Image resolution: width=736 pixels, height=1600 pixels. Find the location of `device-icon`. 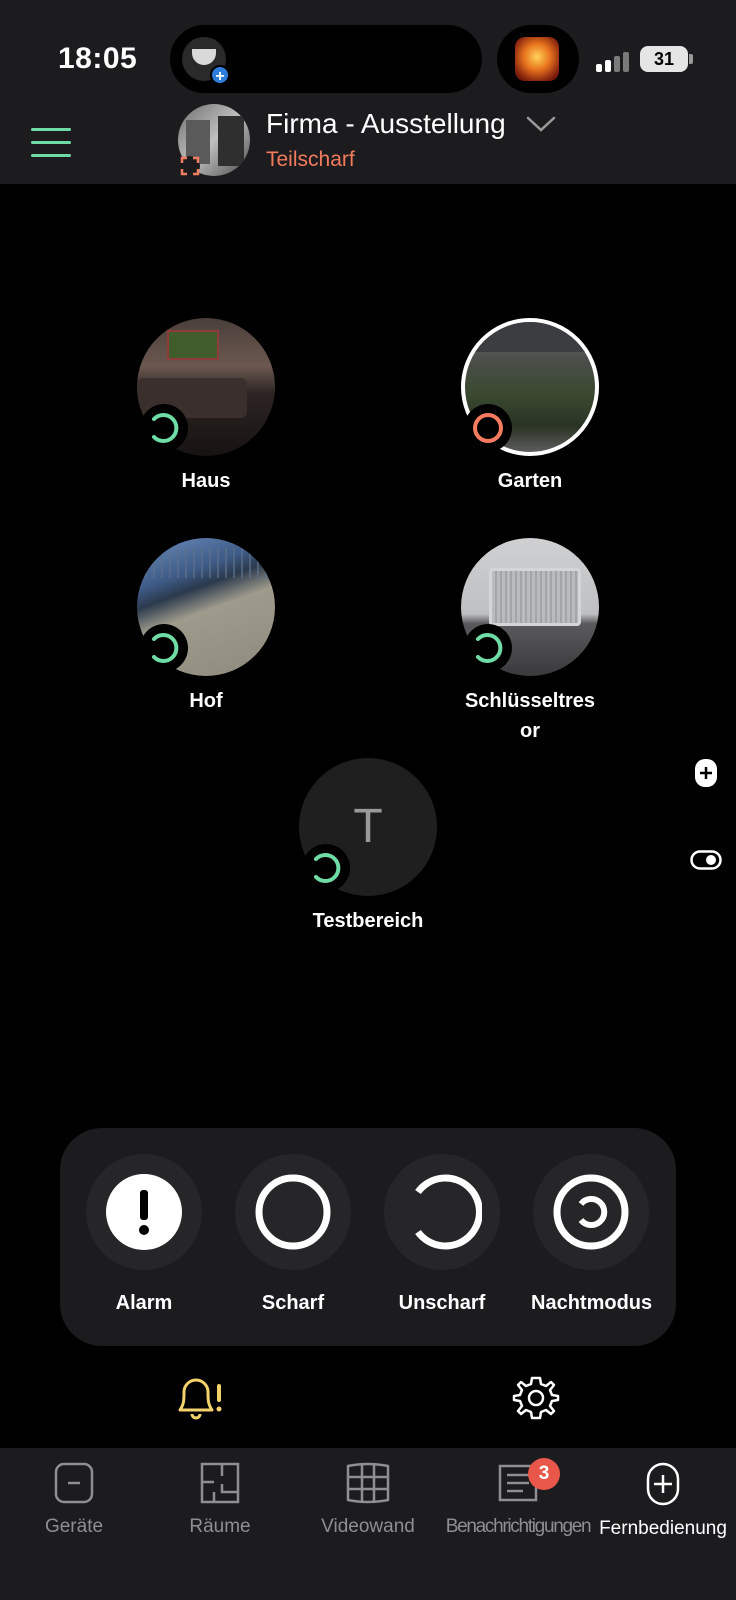

device-icon is located at coordinates (74, 1483).